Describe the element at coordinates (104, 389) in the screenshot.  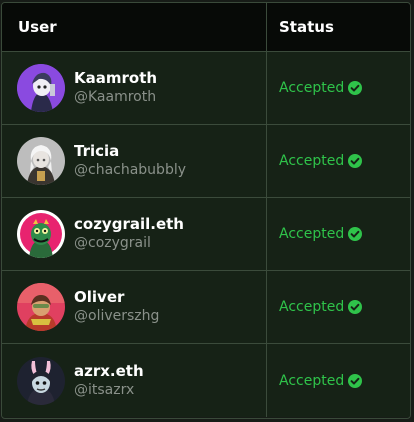
I see `user-handle: @itsazrx` at that location.